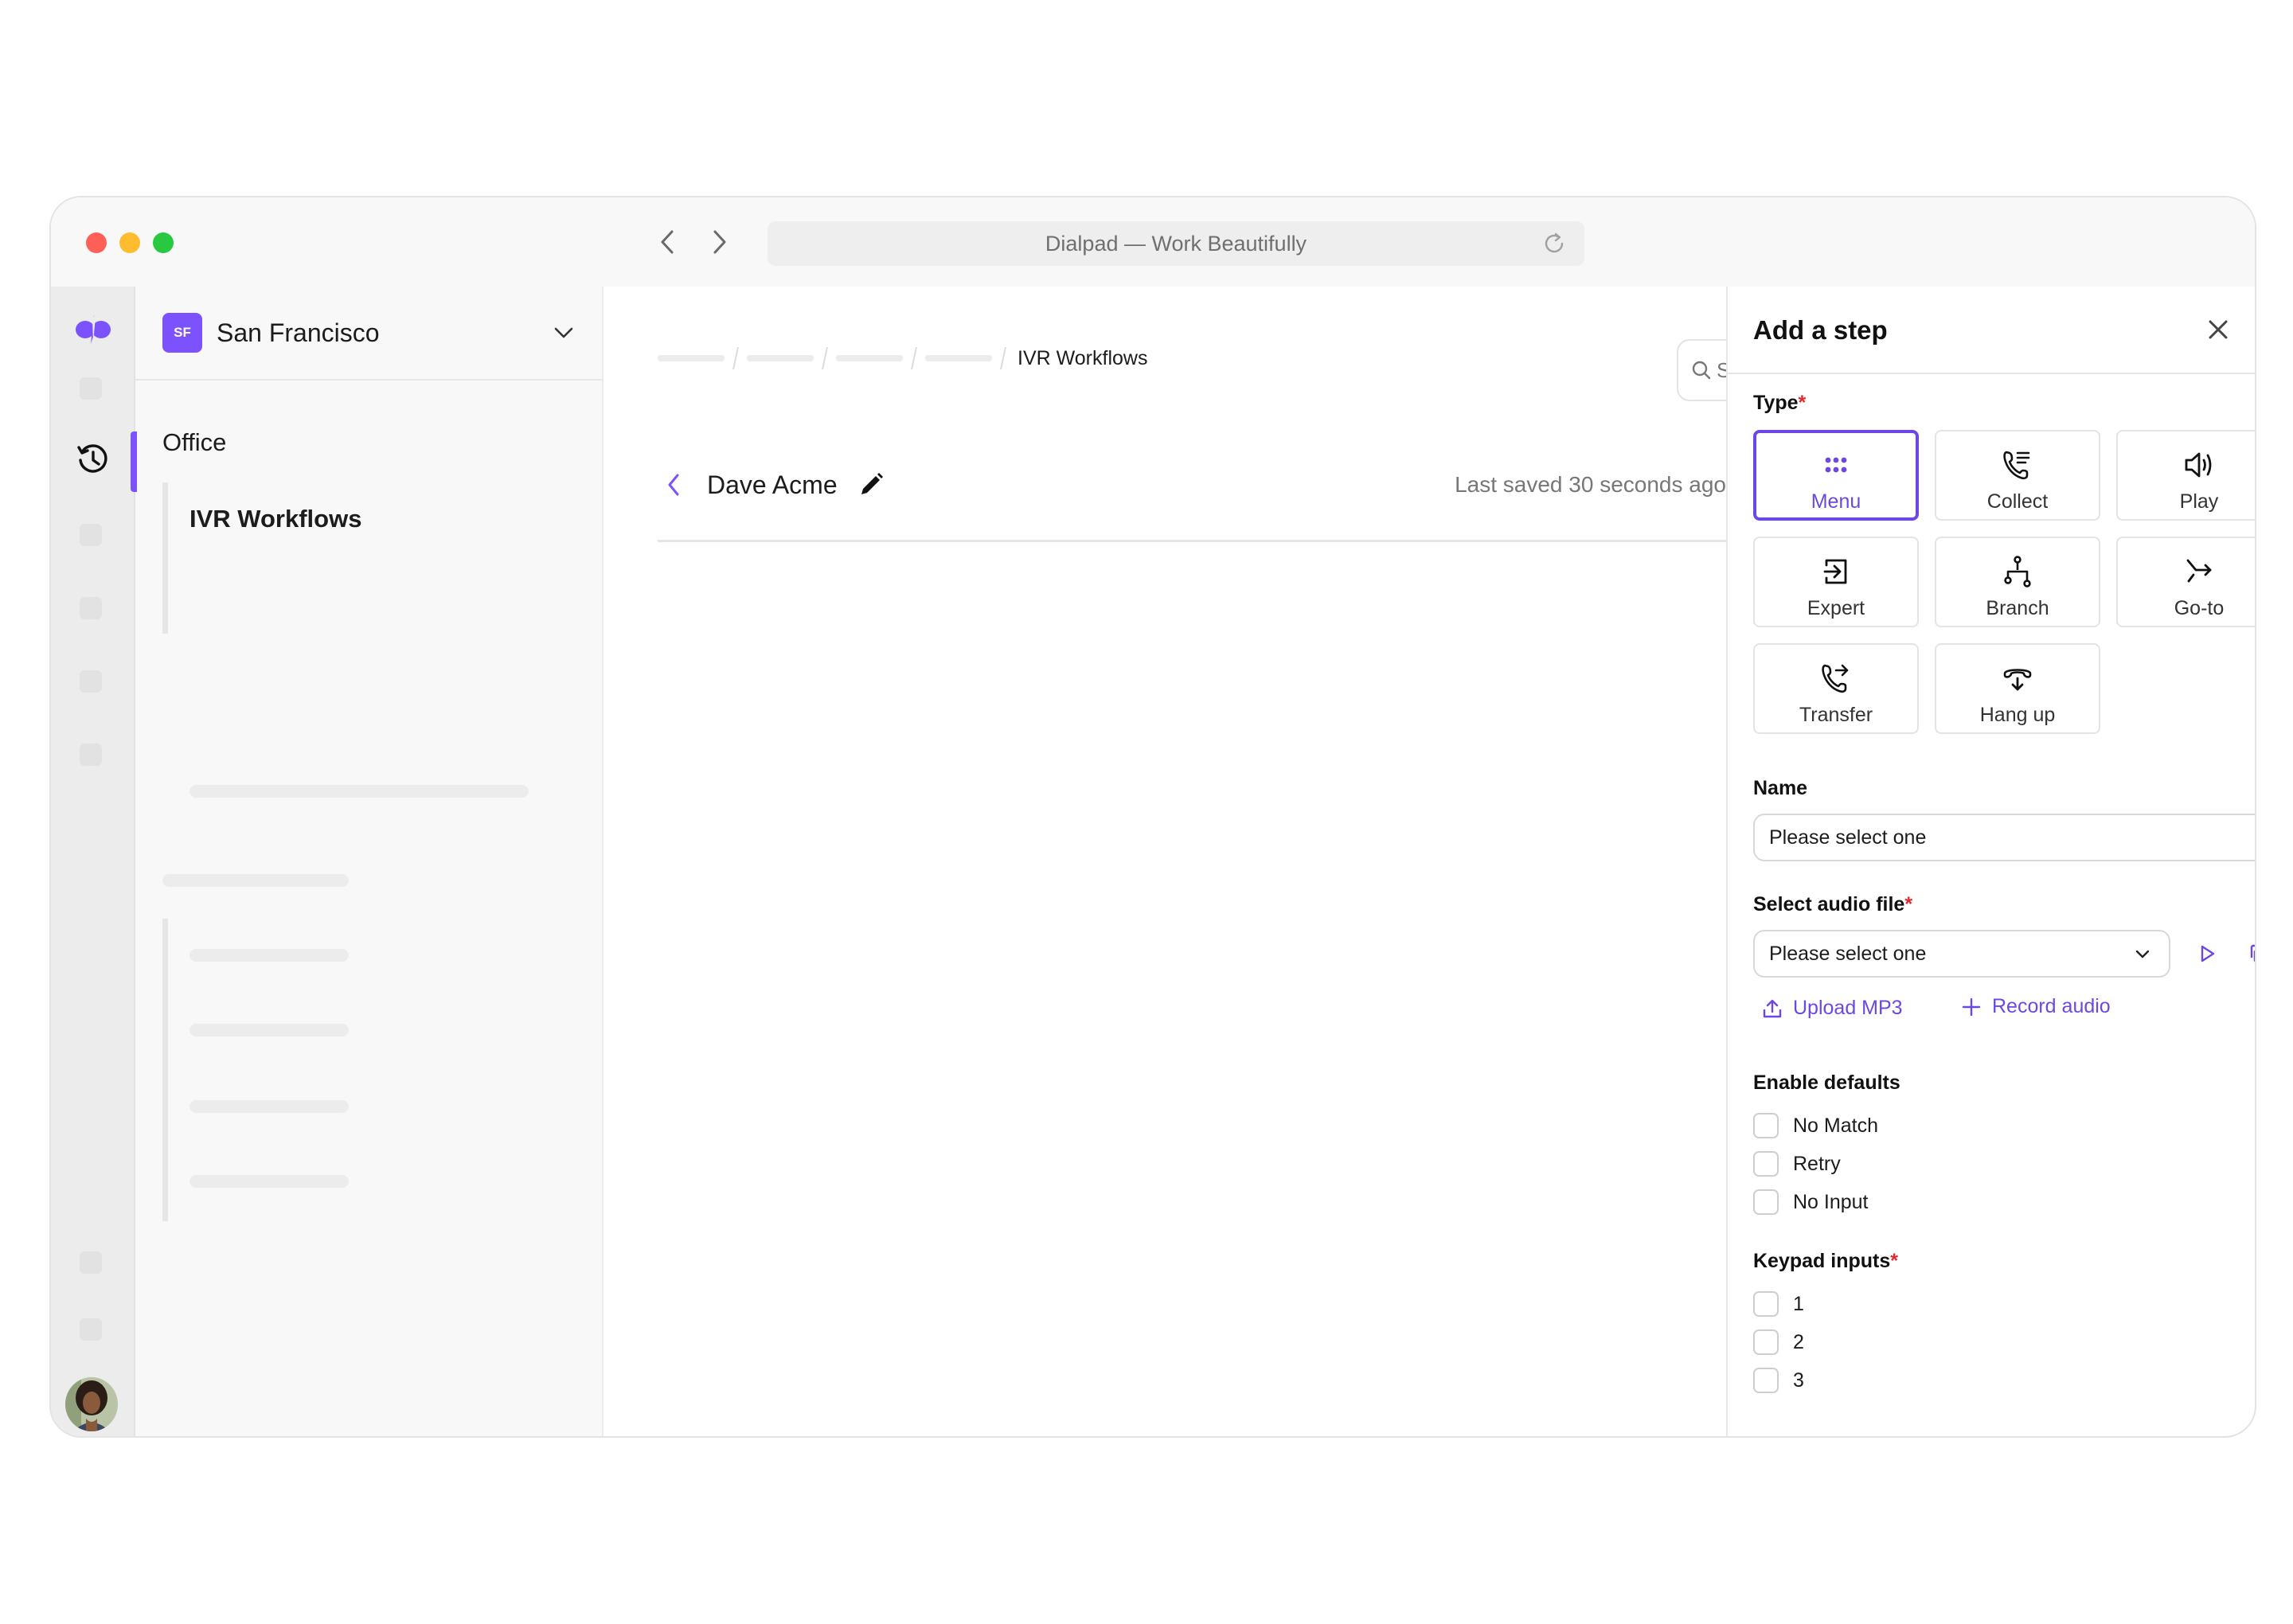 This screenshot has width=2293, height=1624. Describe the element at coordinates (1192, 485) in the screenshot. I see `workflow-header: Dave Acme Last saved 30 seconds ago` at that location.